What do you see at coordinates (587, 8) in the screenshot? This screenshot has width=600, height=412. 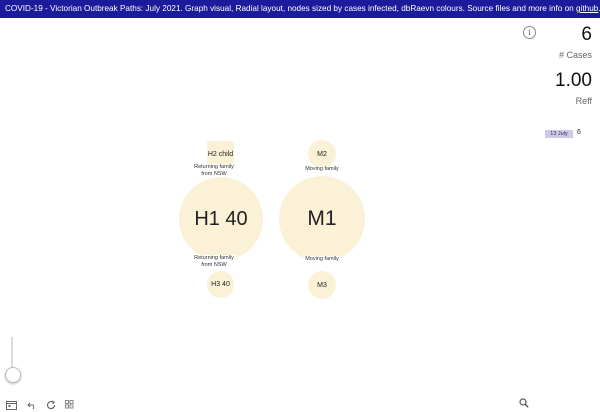 I see `github-link: github` at bounding box center [587, 8].